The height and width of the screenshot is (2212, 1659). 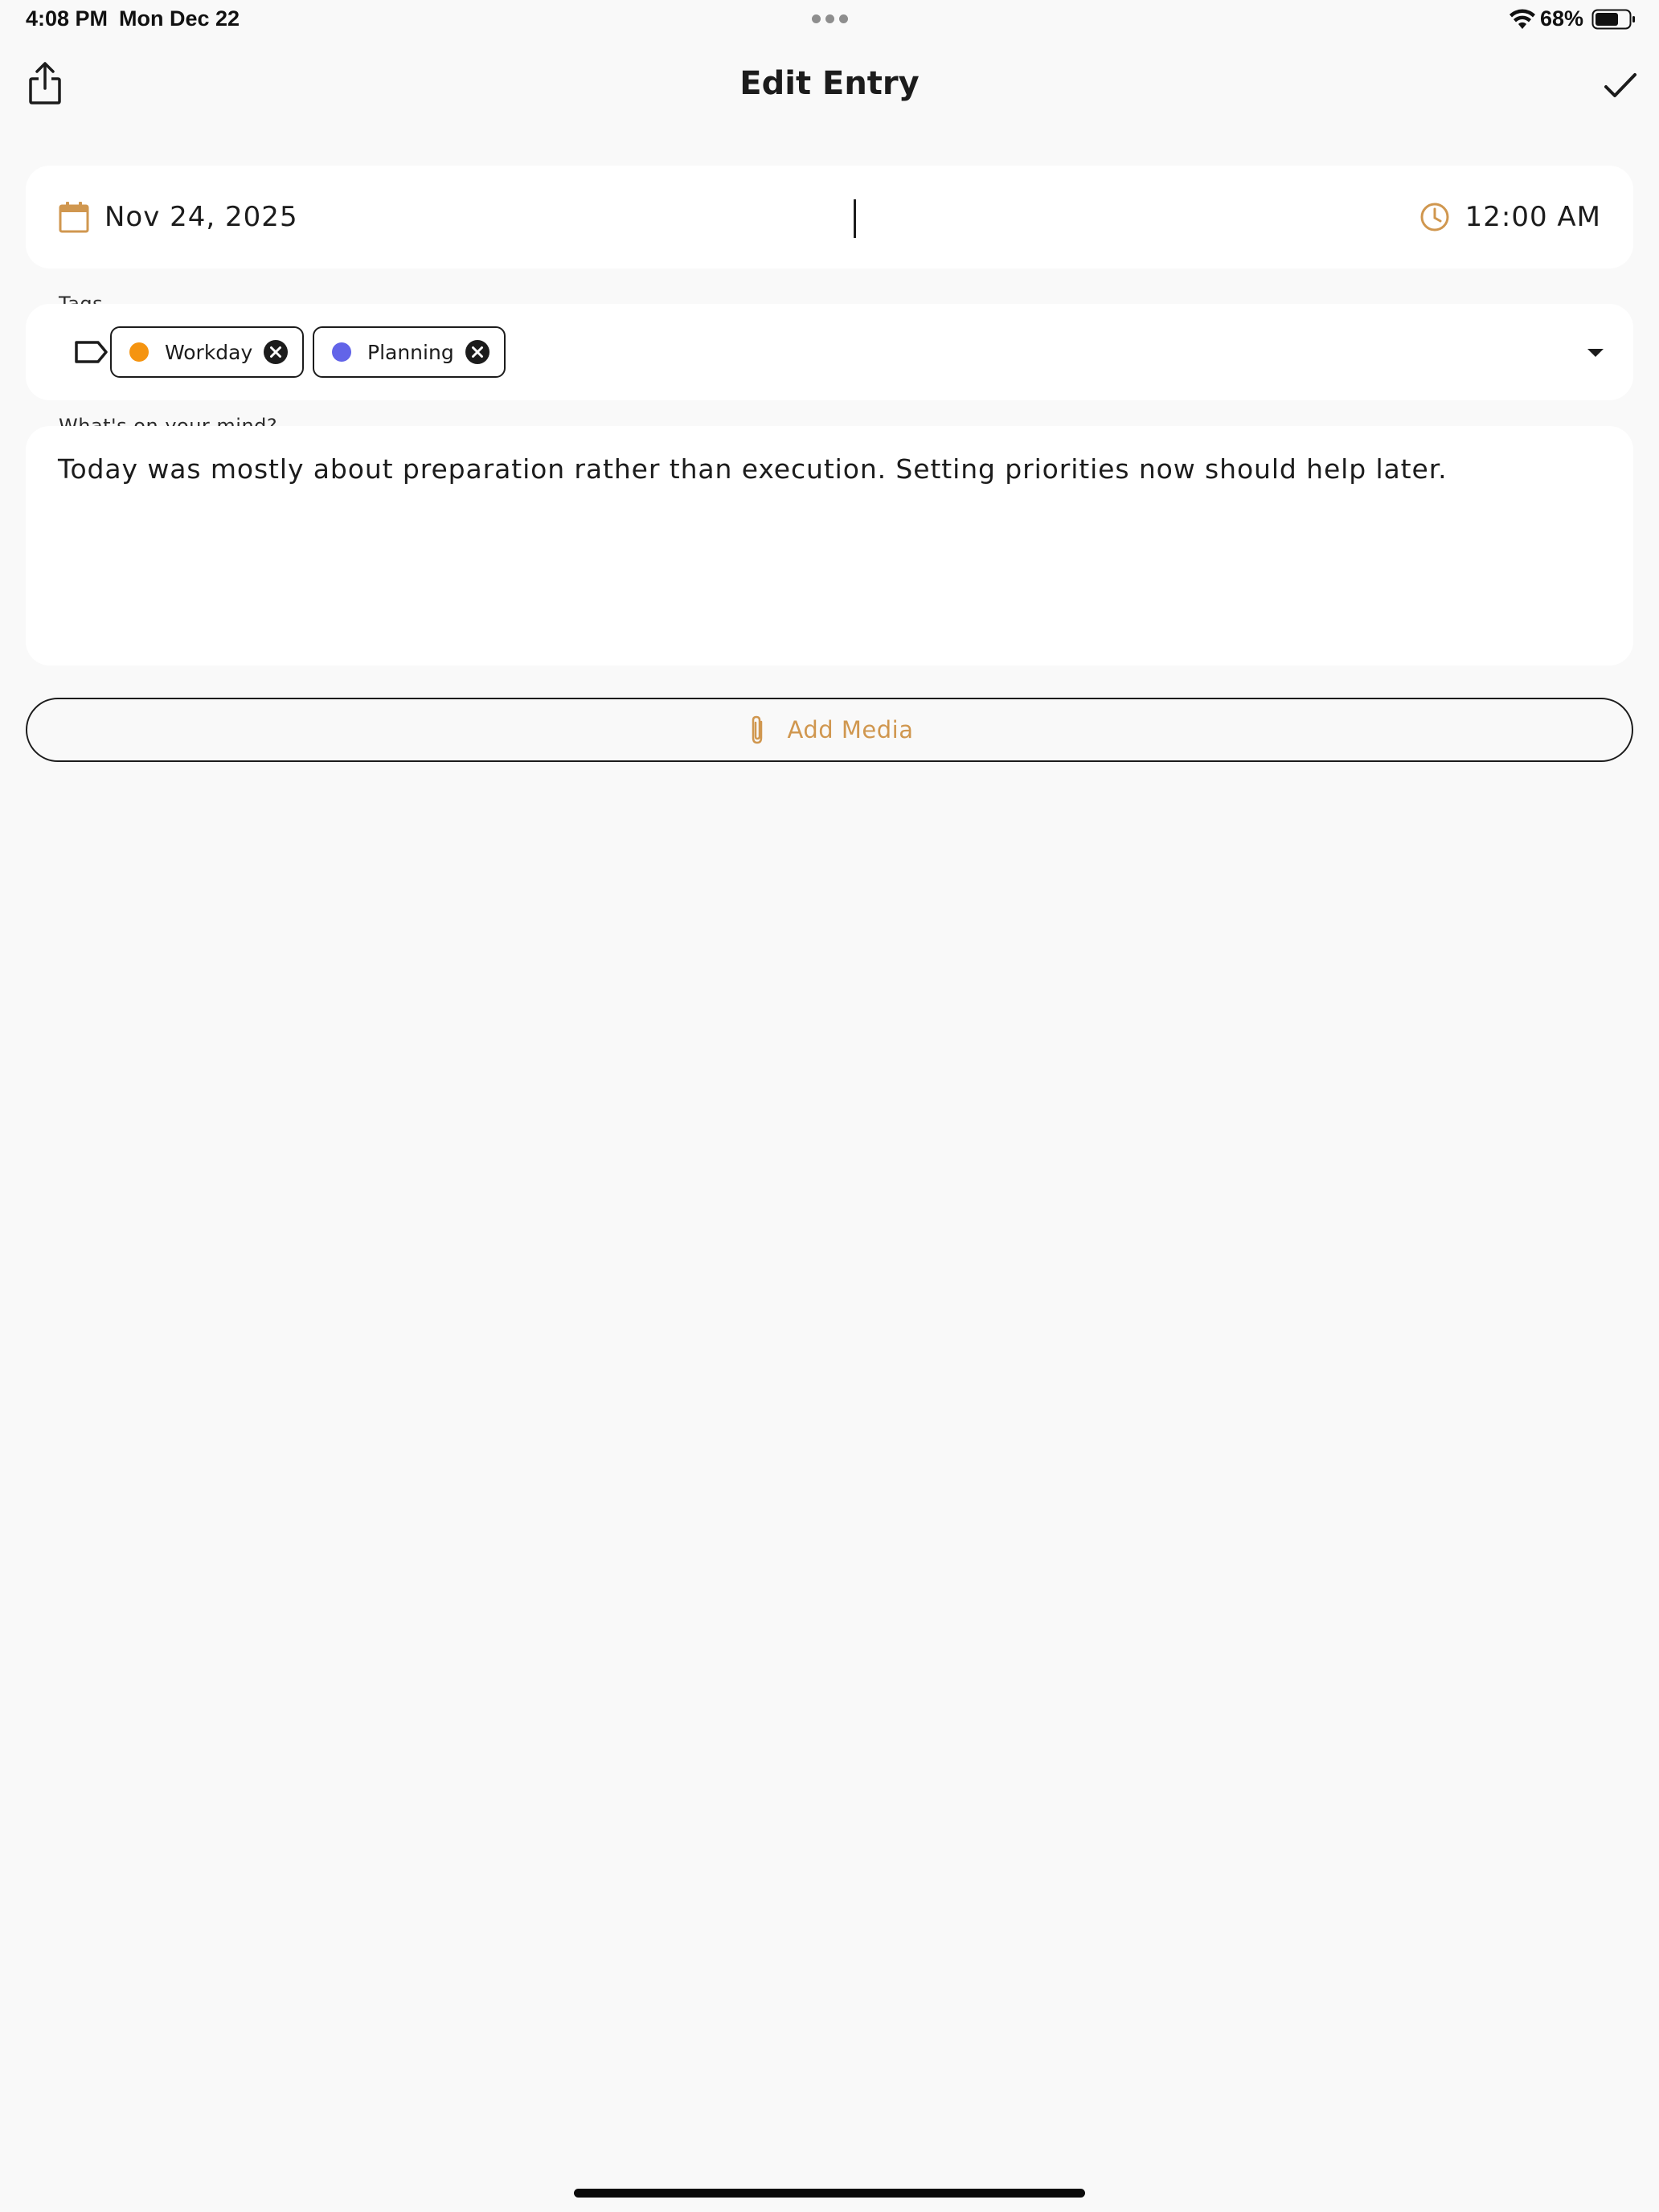 I want to click on tag-chip-label: Planning, so click(x=410, y=352).